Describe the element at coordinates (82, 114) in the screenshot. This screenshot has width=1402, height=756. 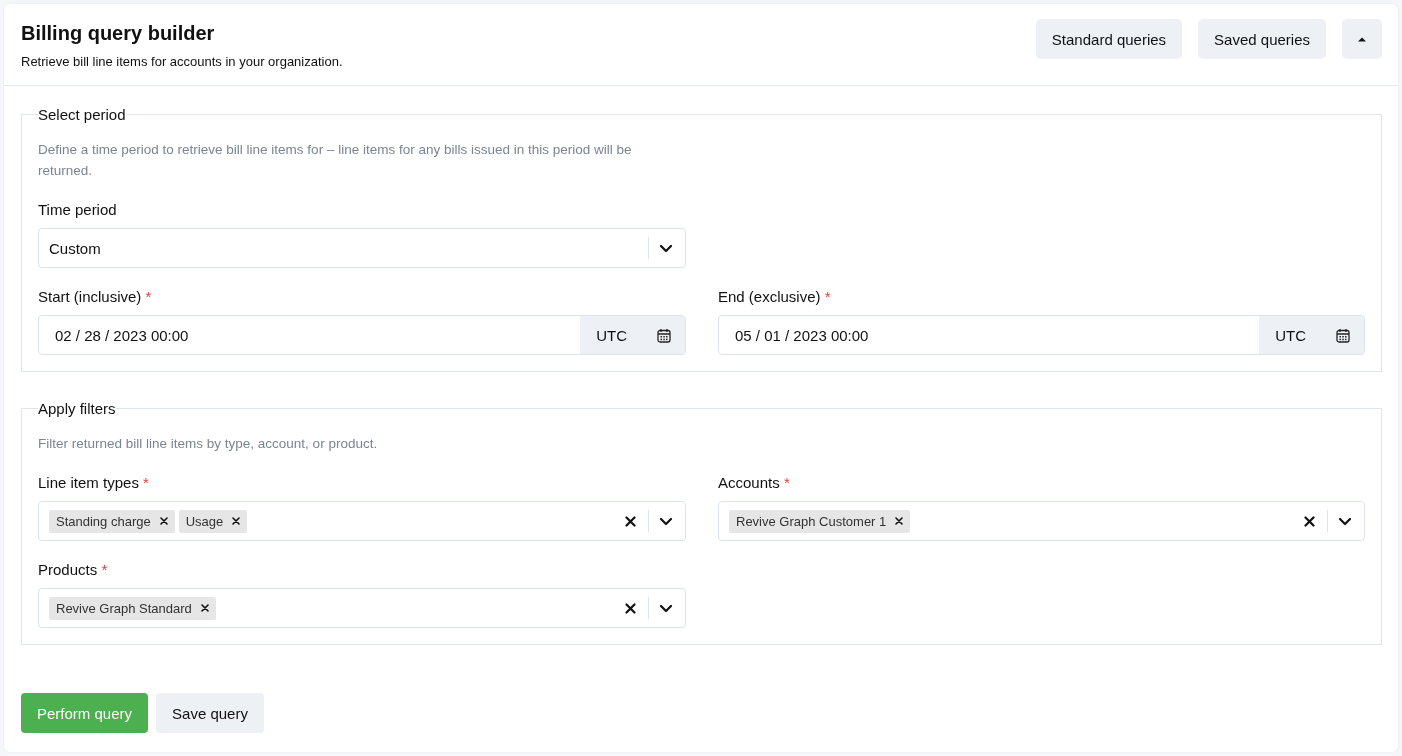
I see `section-legend: Select period` at that location.